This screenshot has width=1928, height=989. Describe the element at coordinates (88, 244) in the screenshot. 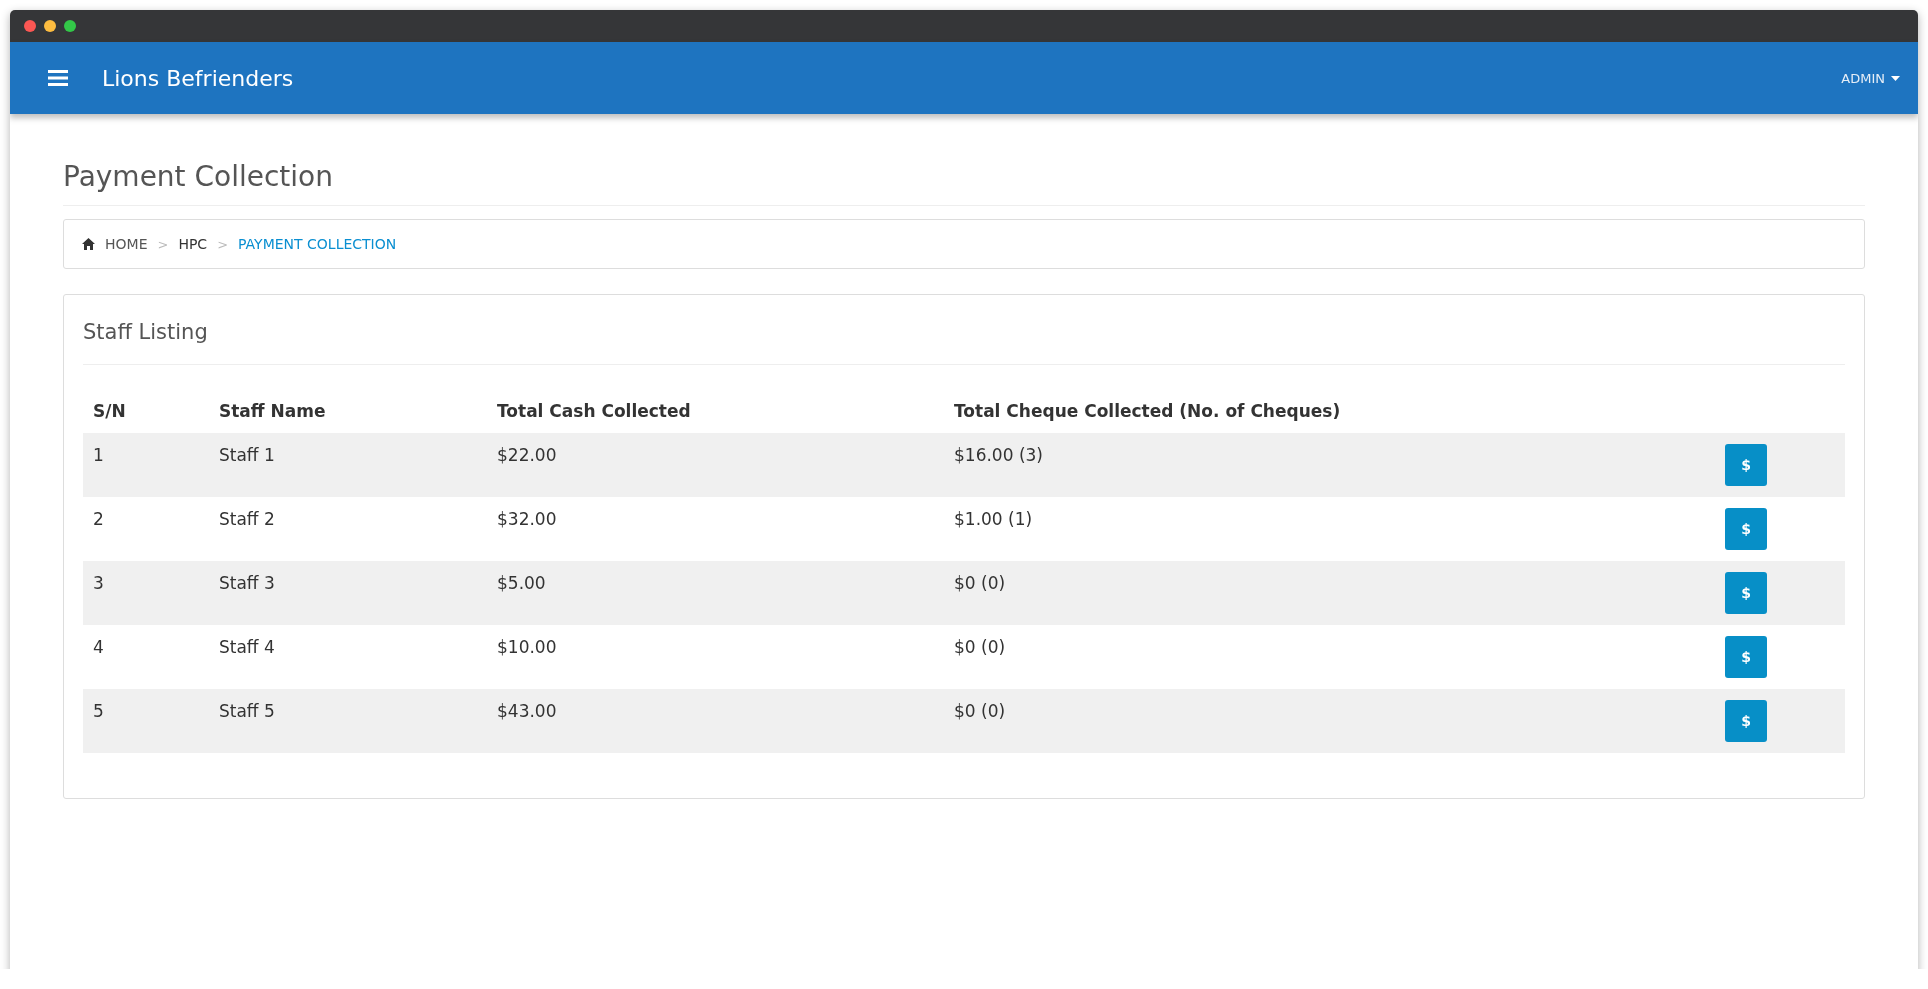

I see `home-icon` at that location.